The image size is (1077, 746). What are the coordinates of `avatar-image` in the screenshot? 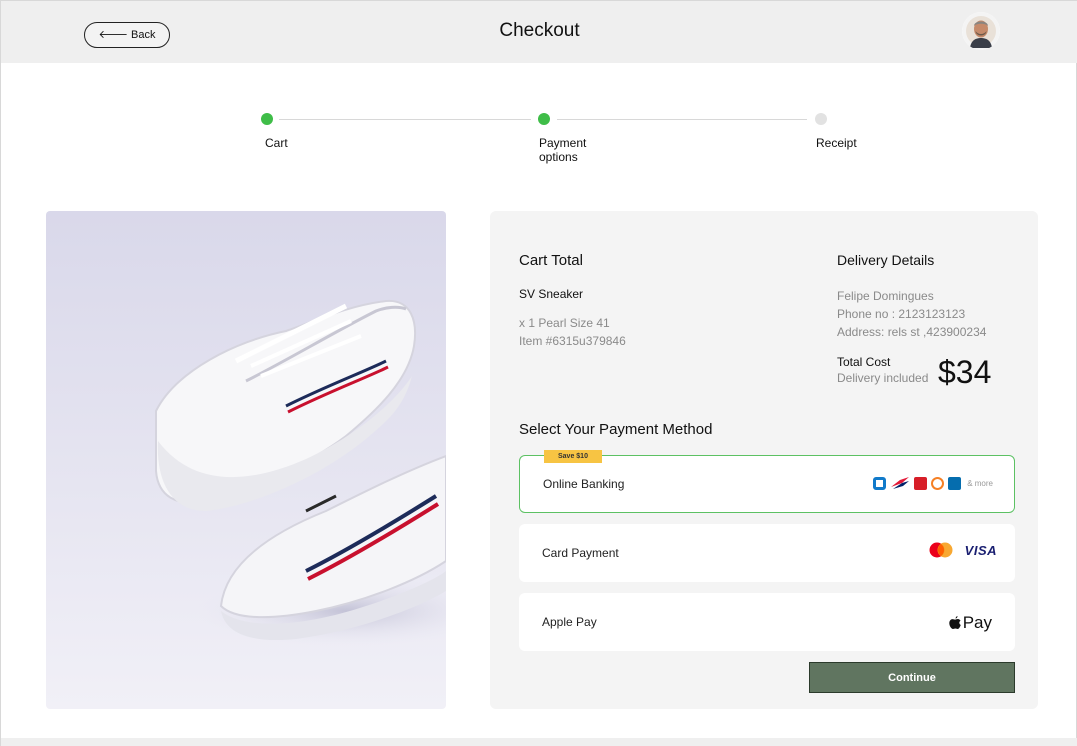 It's located at (981, 31).